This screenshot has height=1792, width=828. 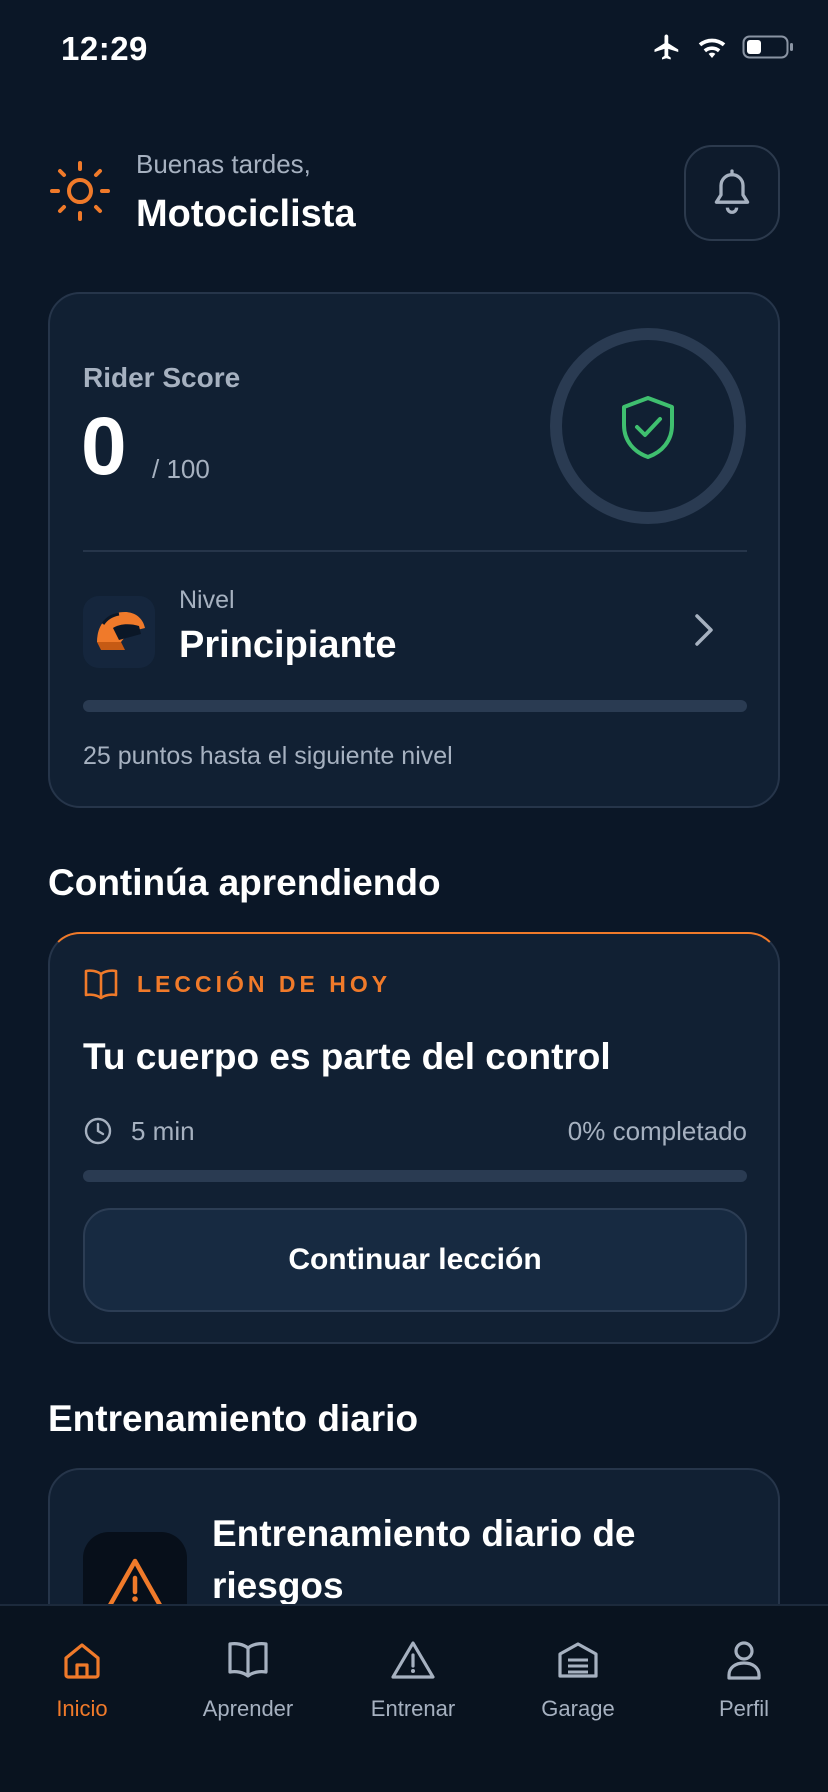 I want to click on level-name: Principiante, so click(x=288, y=645).